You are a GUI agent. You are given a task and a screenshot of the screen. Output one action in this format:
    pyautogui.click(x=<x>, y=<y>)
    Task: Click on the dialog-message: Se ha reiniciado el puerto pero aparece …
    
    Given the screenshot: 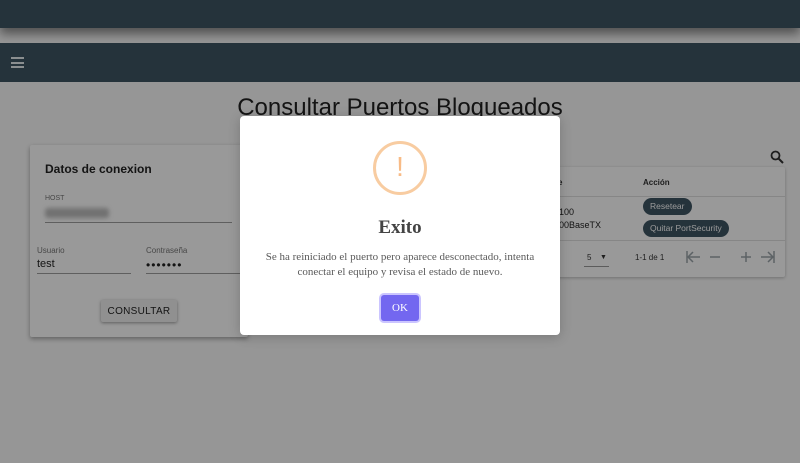 What is the action you would take?
    pyautogui.click(x=400, y=264)
    